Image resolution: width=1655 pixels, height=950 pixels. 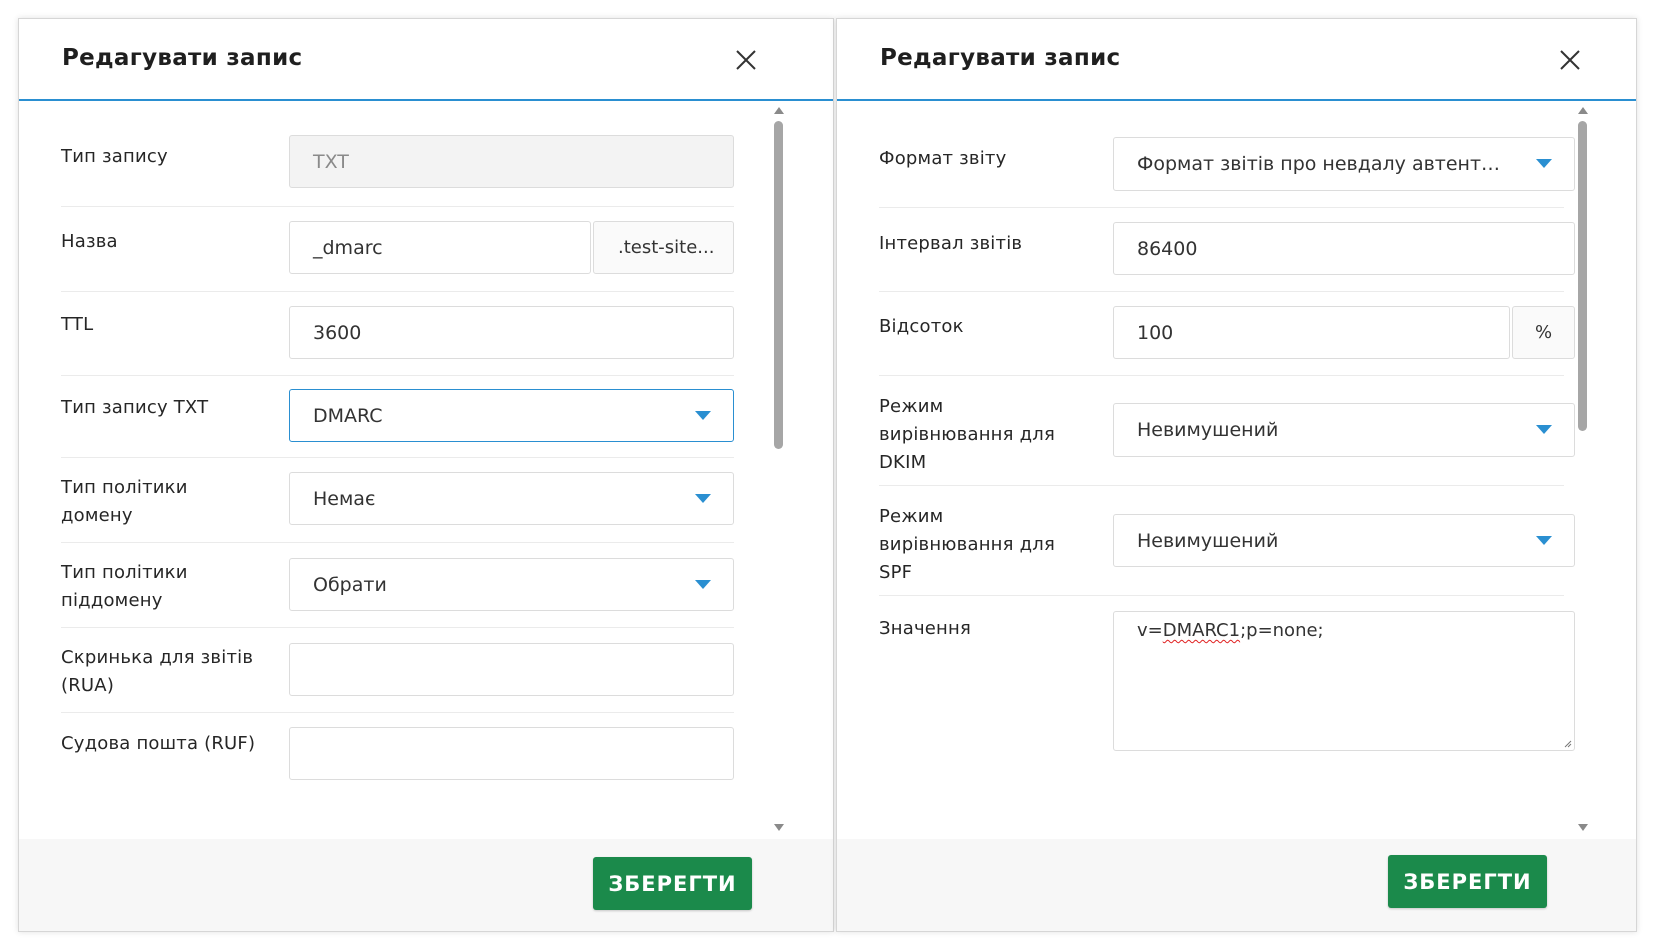 What do you see at coordinates (896, 572) in the screenshot?
I see `label-line: SPF` at bounding box center [896, 572].